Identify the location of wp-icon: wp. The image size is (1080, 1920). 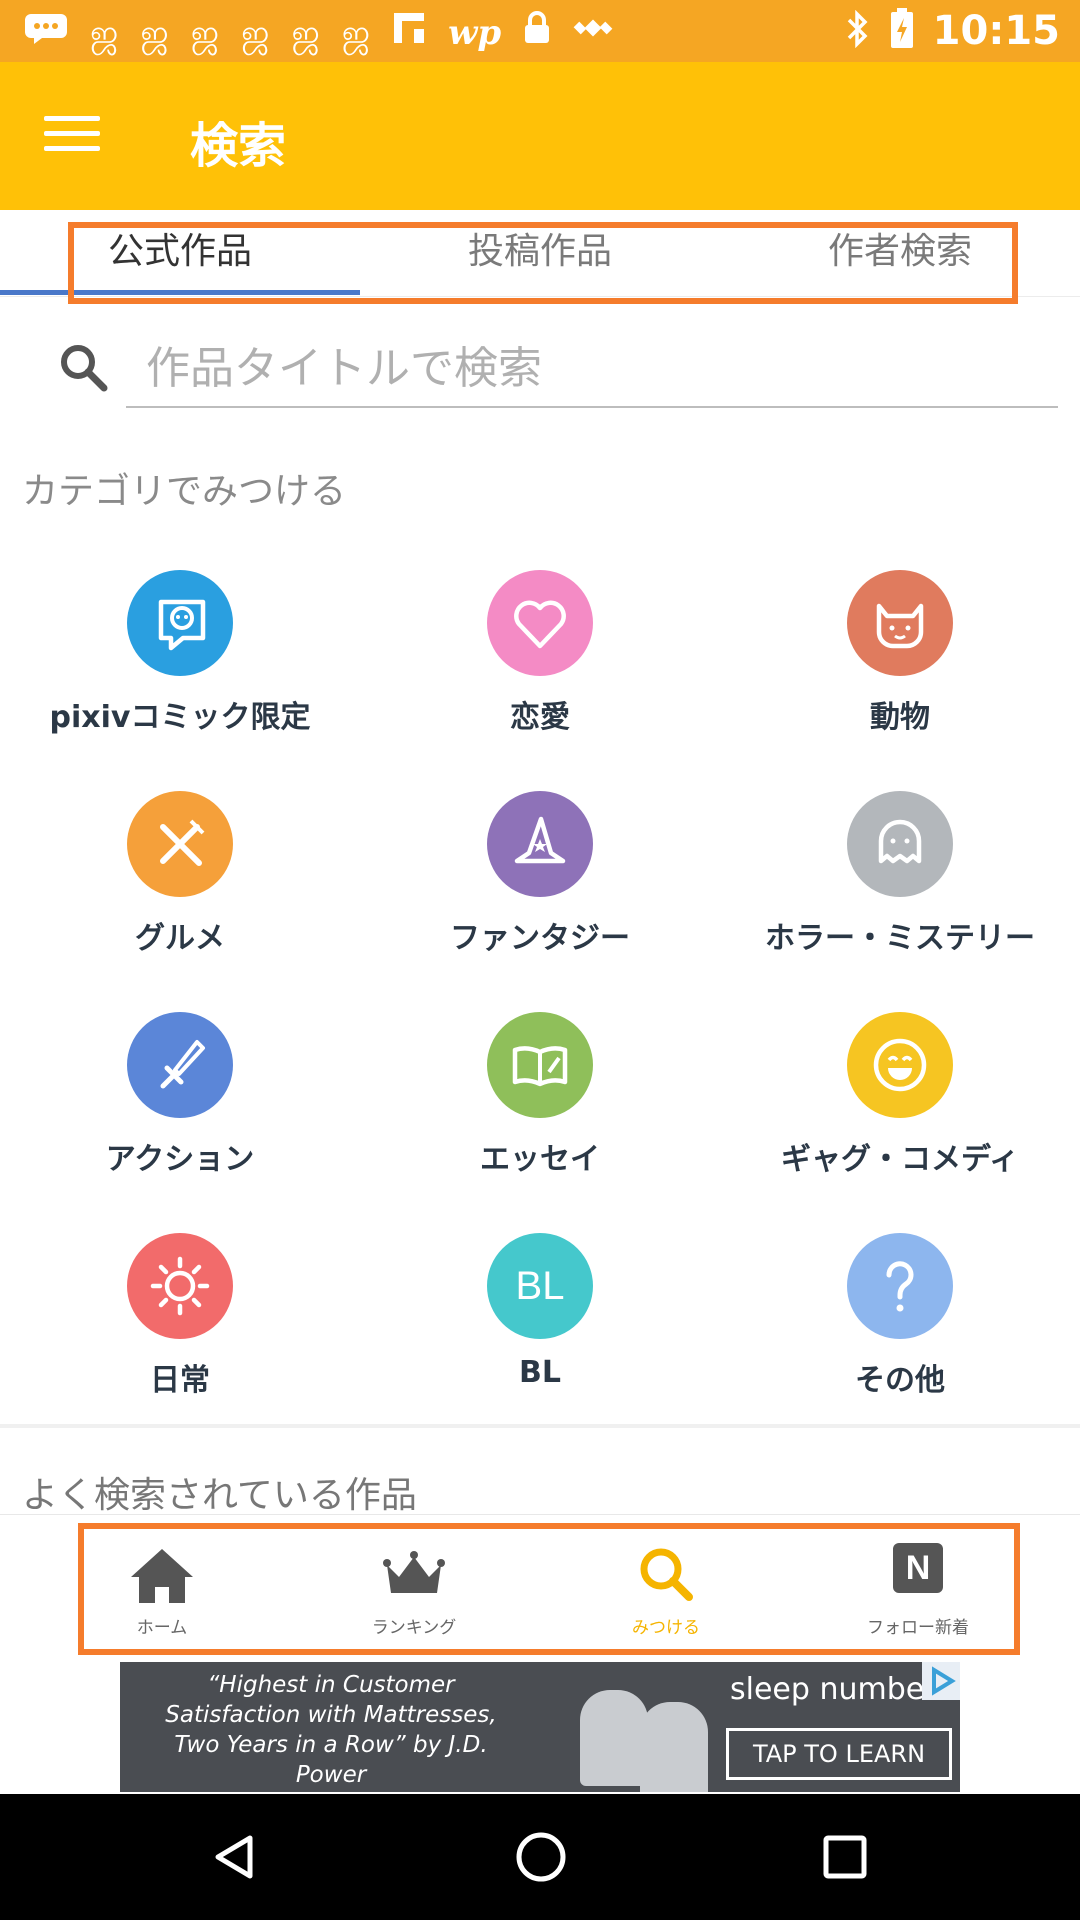
(475, 32).